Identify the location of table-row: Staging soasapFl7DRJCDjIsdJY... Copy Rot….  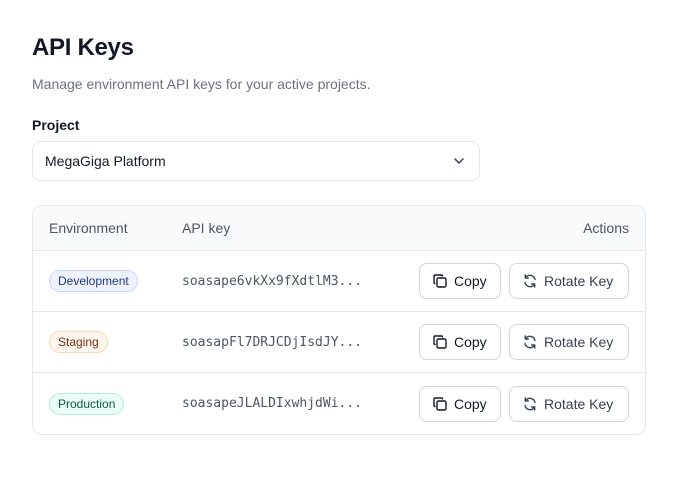
(339, 342).